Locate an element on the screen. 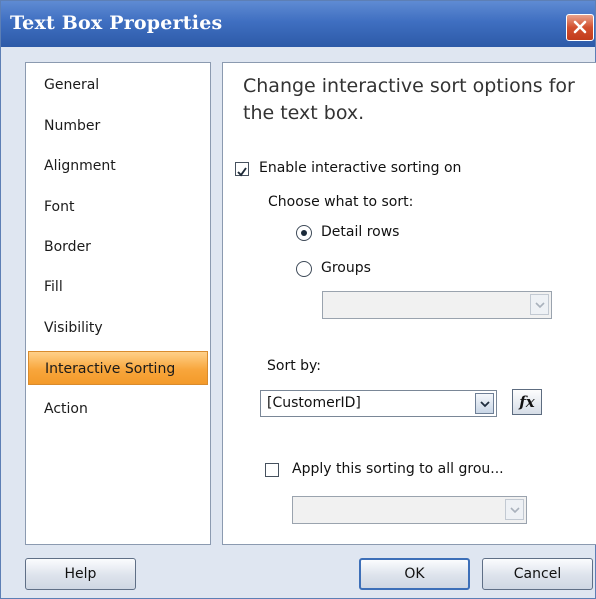 Image resolution: width=596 pixels, height=599 pixels. nav-item-action: Action is located at coordinates (118, 409).